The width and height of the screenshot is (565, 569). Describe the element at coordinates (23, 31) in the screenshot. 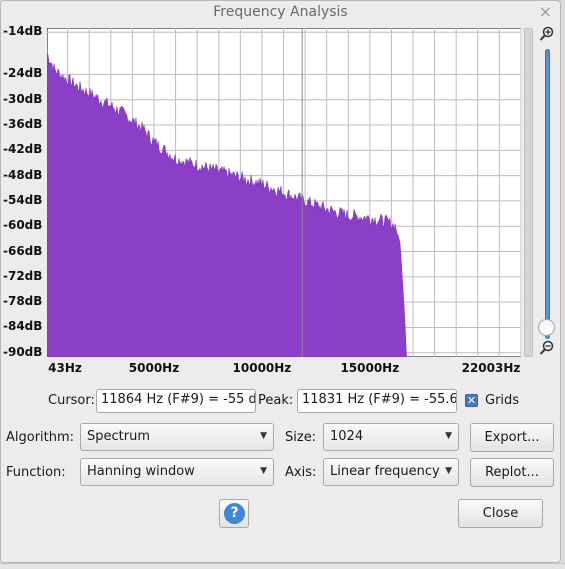

I see `y-tick-label: -14dB` at that location.